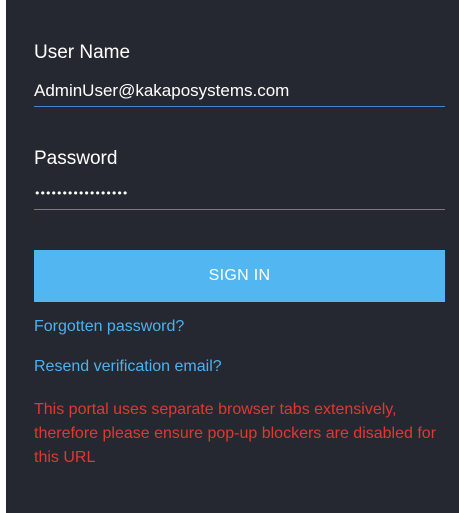 This screenshot has width=459, height=513. What do you see at coordinates (239, 93) in the screenshot?
I see `username-field: AdminUser@kakaposystems.com` at bounding box center [239, 93].